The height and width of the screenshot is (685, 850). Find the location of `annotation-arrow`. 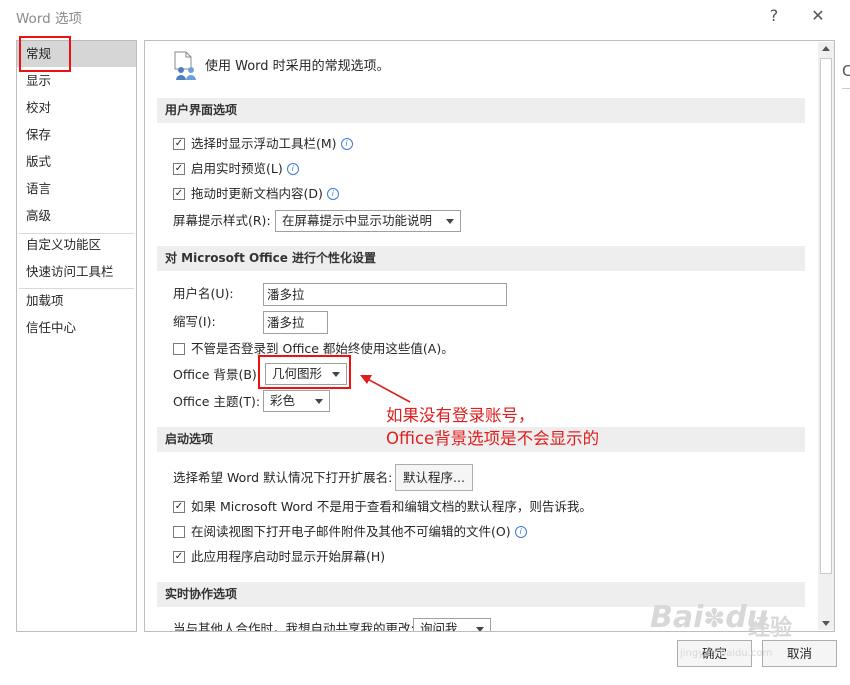

annotation-arrow is located at coordinates (385, 389).